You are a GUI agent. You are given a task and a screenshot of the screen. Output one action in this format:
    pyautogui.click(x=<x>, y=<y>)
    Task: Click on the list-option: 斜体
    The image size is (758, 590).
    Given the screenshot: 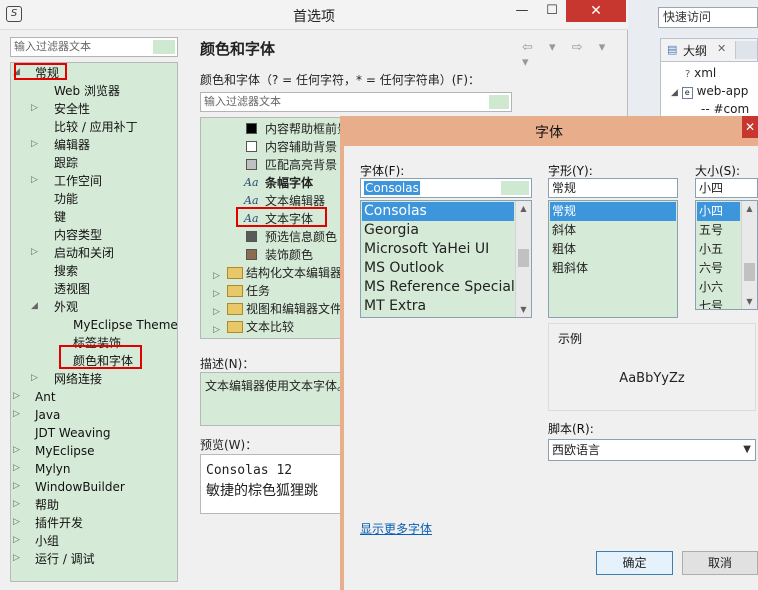 What is the action you would take?
    pyautogui.click(x=613, y=230)
    